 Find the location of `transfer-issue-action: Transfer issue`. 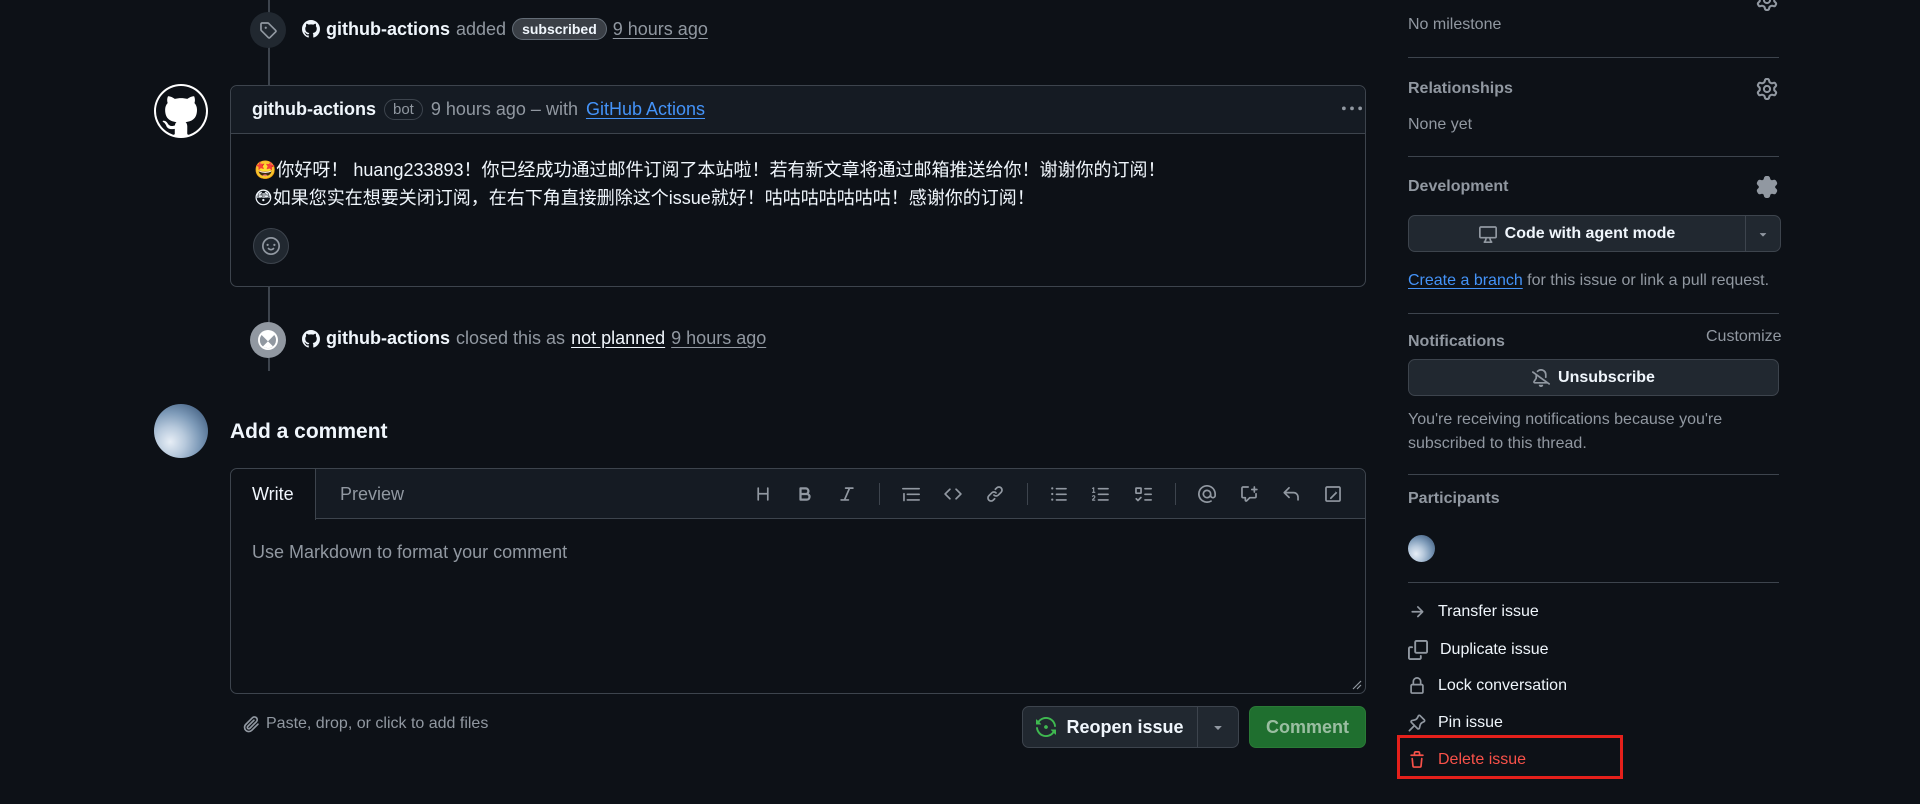

transfer-issue-action: Transfer issue is located at coordinates (1473, 612).